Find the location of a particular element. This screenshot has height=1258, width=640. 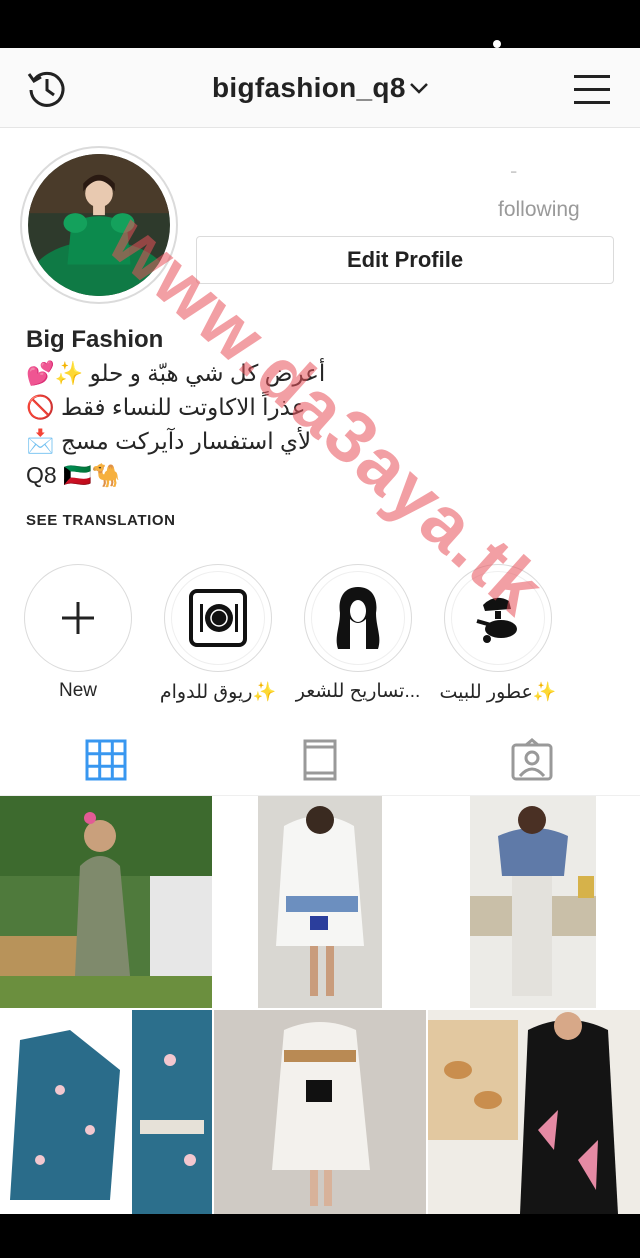

bio-line-4: Q8 🇰🇼🐪 is located at coordinates (73, 475).